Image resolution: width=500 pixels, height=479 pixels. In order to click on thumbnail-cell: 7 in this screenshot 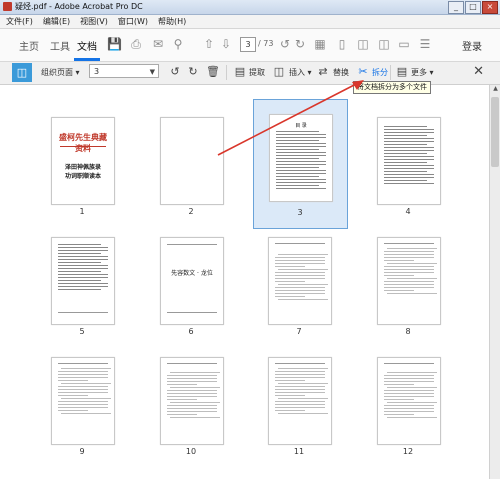, I will do `click(299, 279)`.